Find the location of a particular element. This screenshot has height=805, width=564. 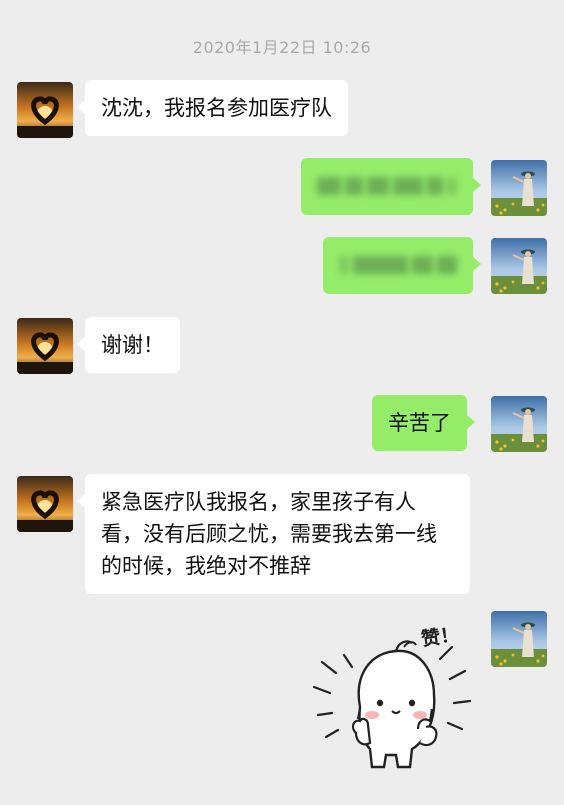

message-bubble-incoming: 沈沈，我报名参加医疗队 is located at coordinates (212, 108).